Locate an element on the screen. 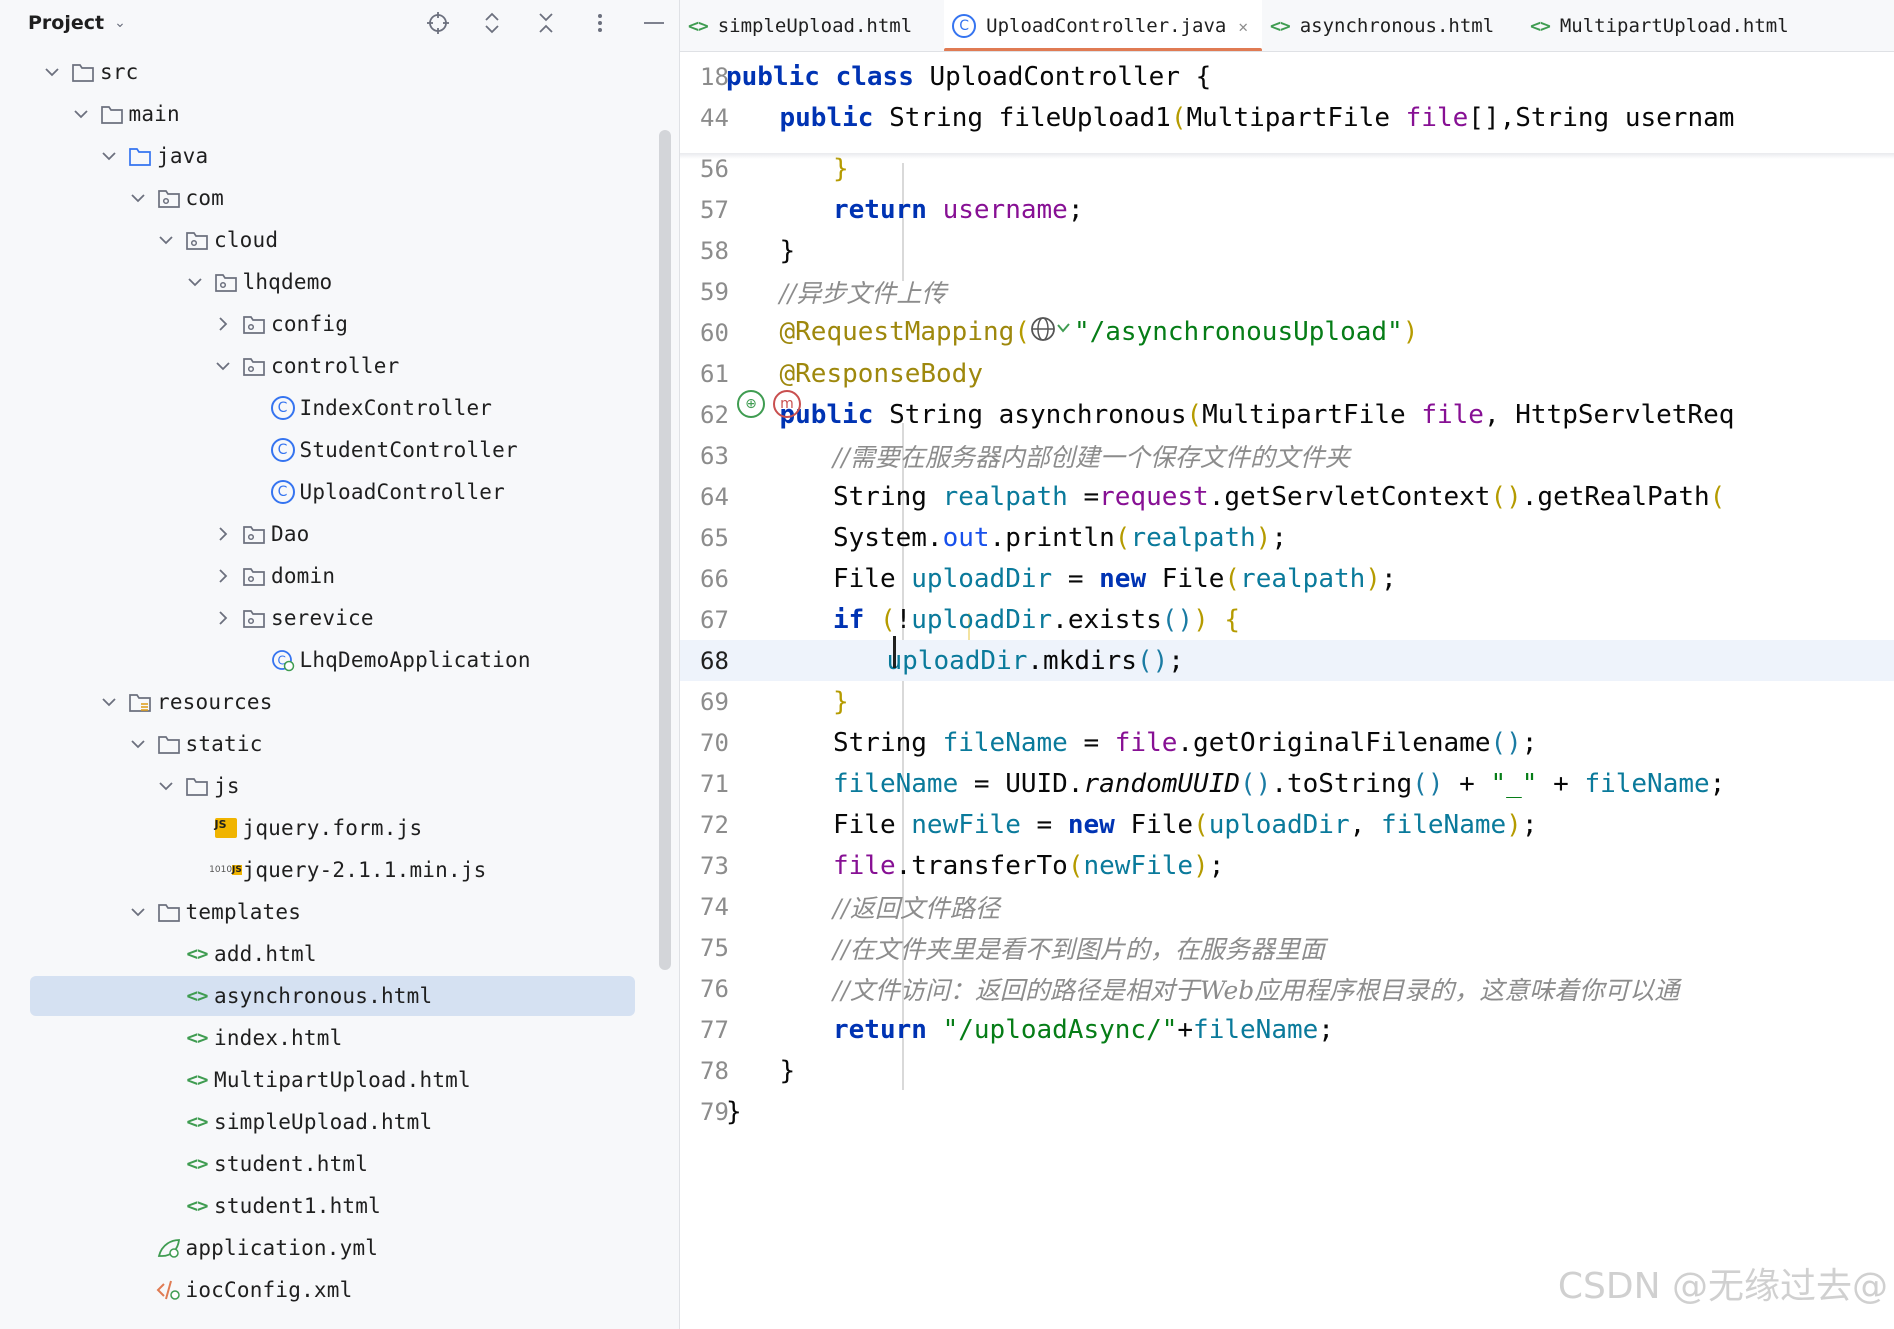 Image resolution: width=1894 pixels, height=1329 pixels. tree-item: static is located at coordinates (329, 744).